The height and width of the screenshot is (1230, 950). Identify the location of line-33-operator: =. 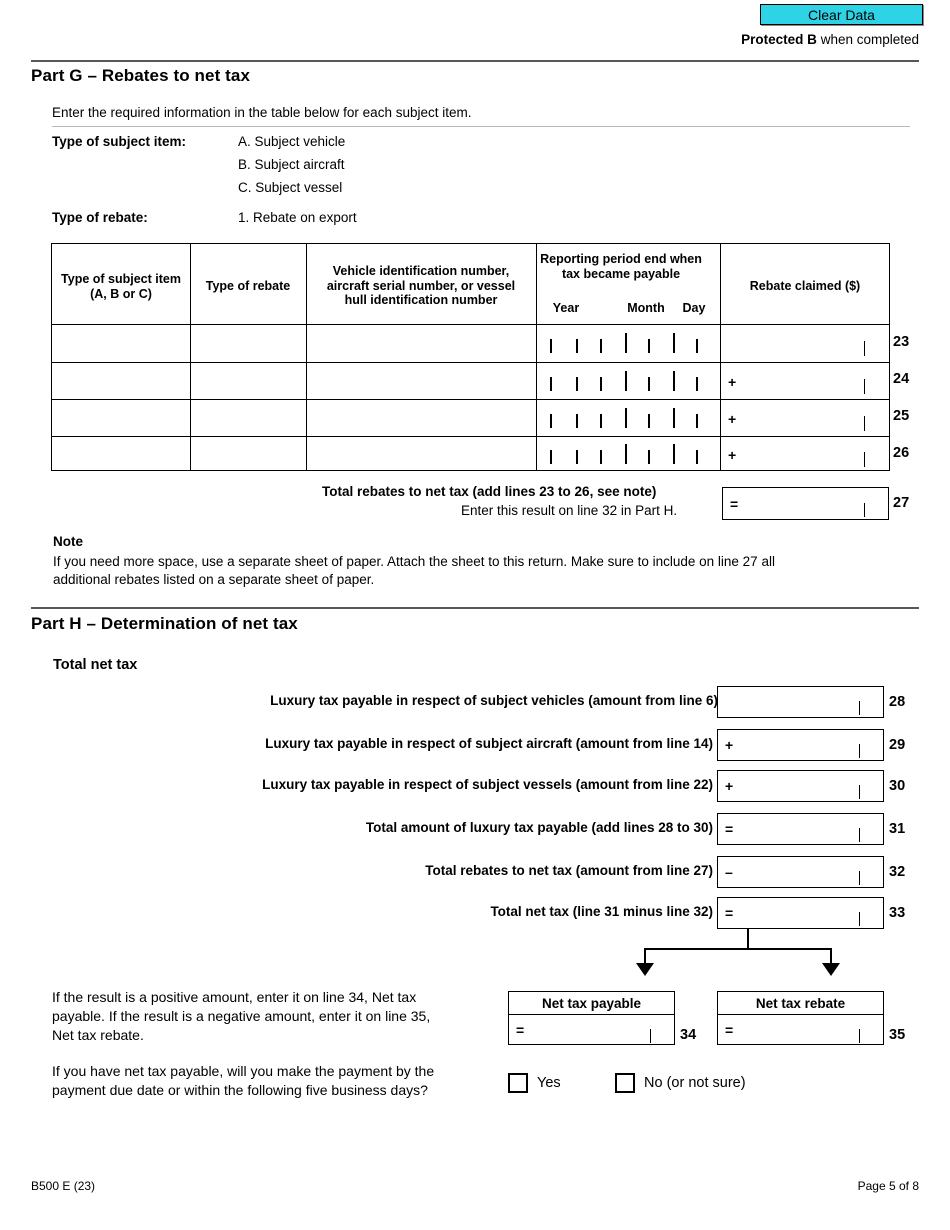
(729, 913).